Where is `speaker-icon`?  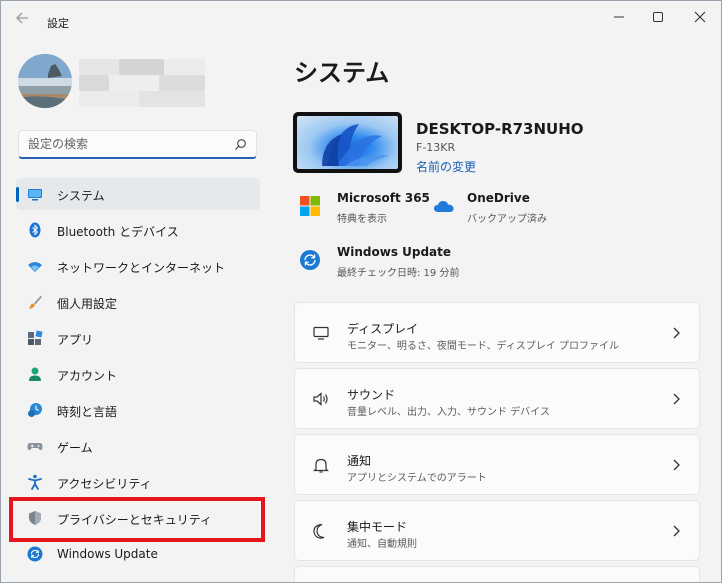
speaker-icon is located at coordinates (320, 399).